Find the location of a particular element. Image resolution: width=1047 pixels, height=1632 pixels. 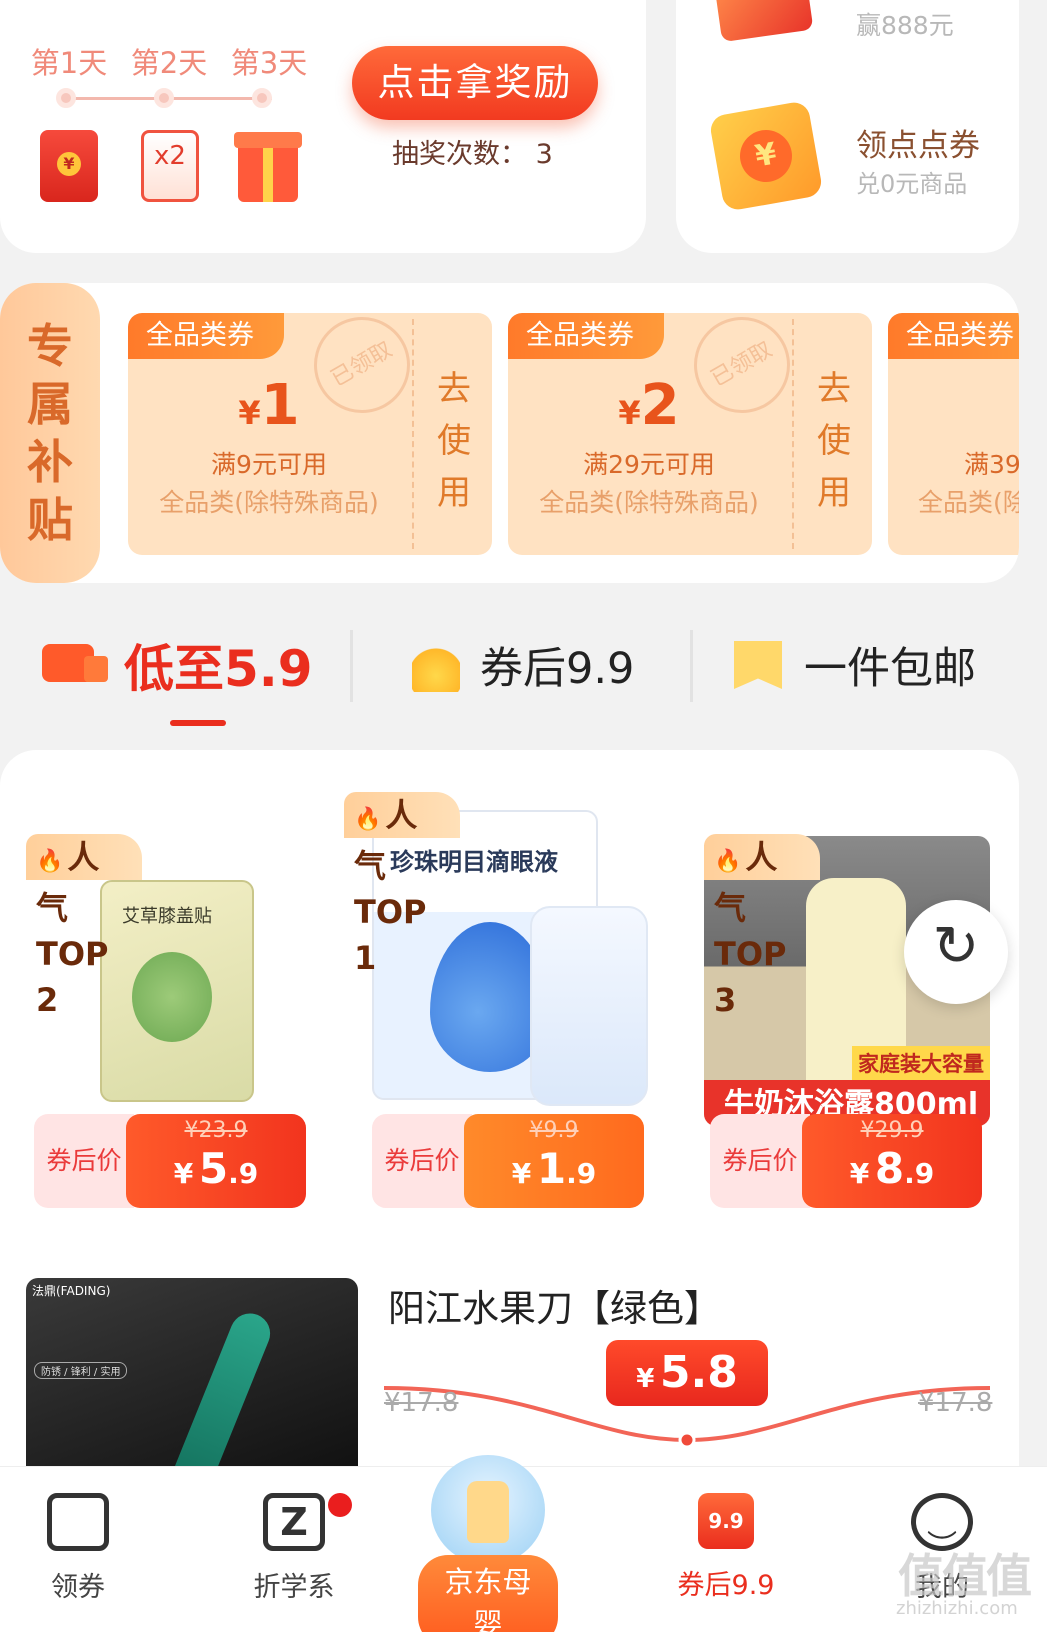

claim-reward-button: 点击拿奖励 is located at coordinates (475, 83).